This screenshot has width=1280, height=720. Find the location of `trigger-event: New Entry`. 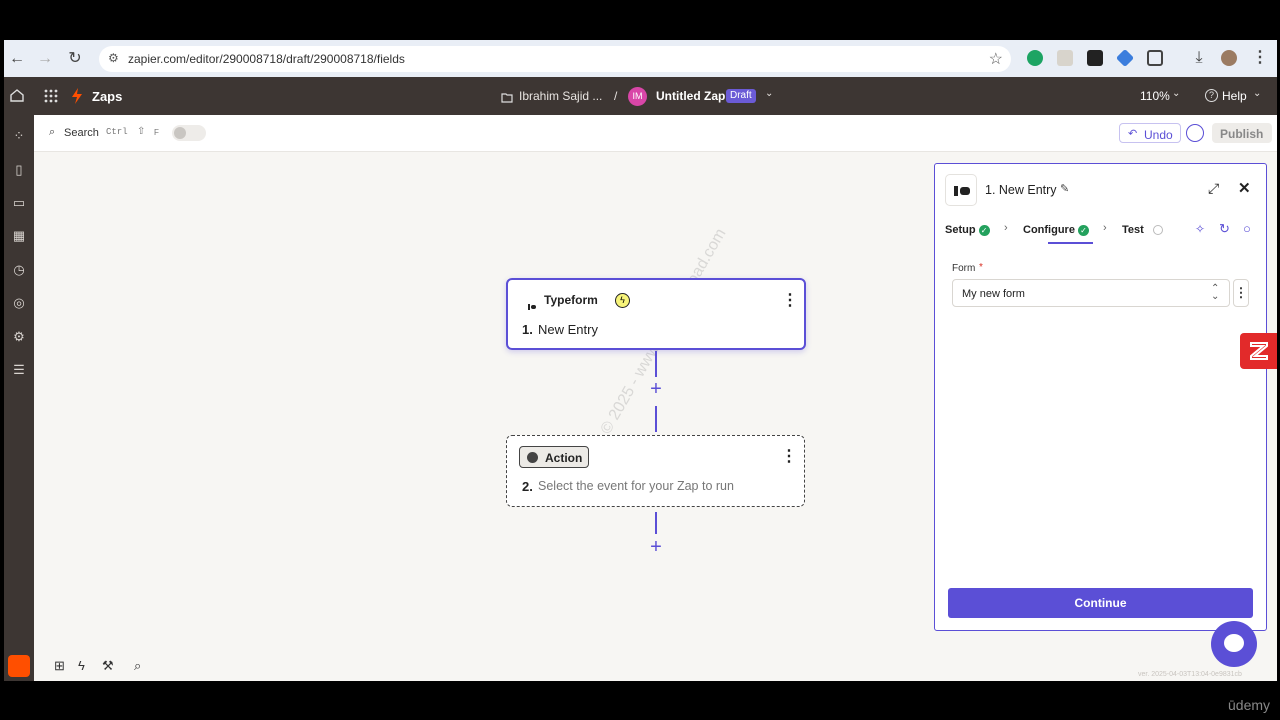

trigger-event: New Entry is located at coordinates (568, 329).